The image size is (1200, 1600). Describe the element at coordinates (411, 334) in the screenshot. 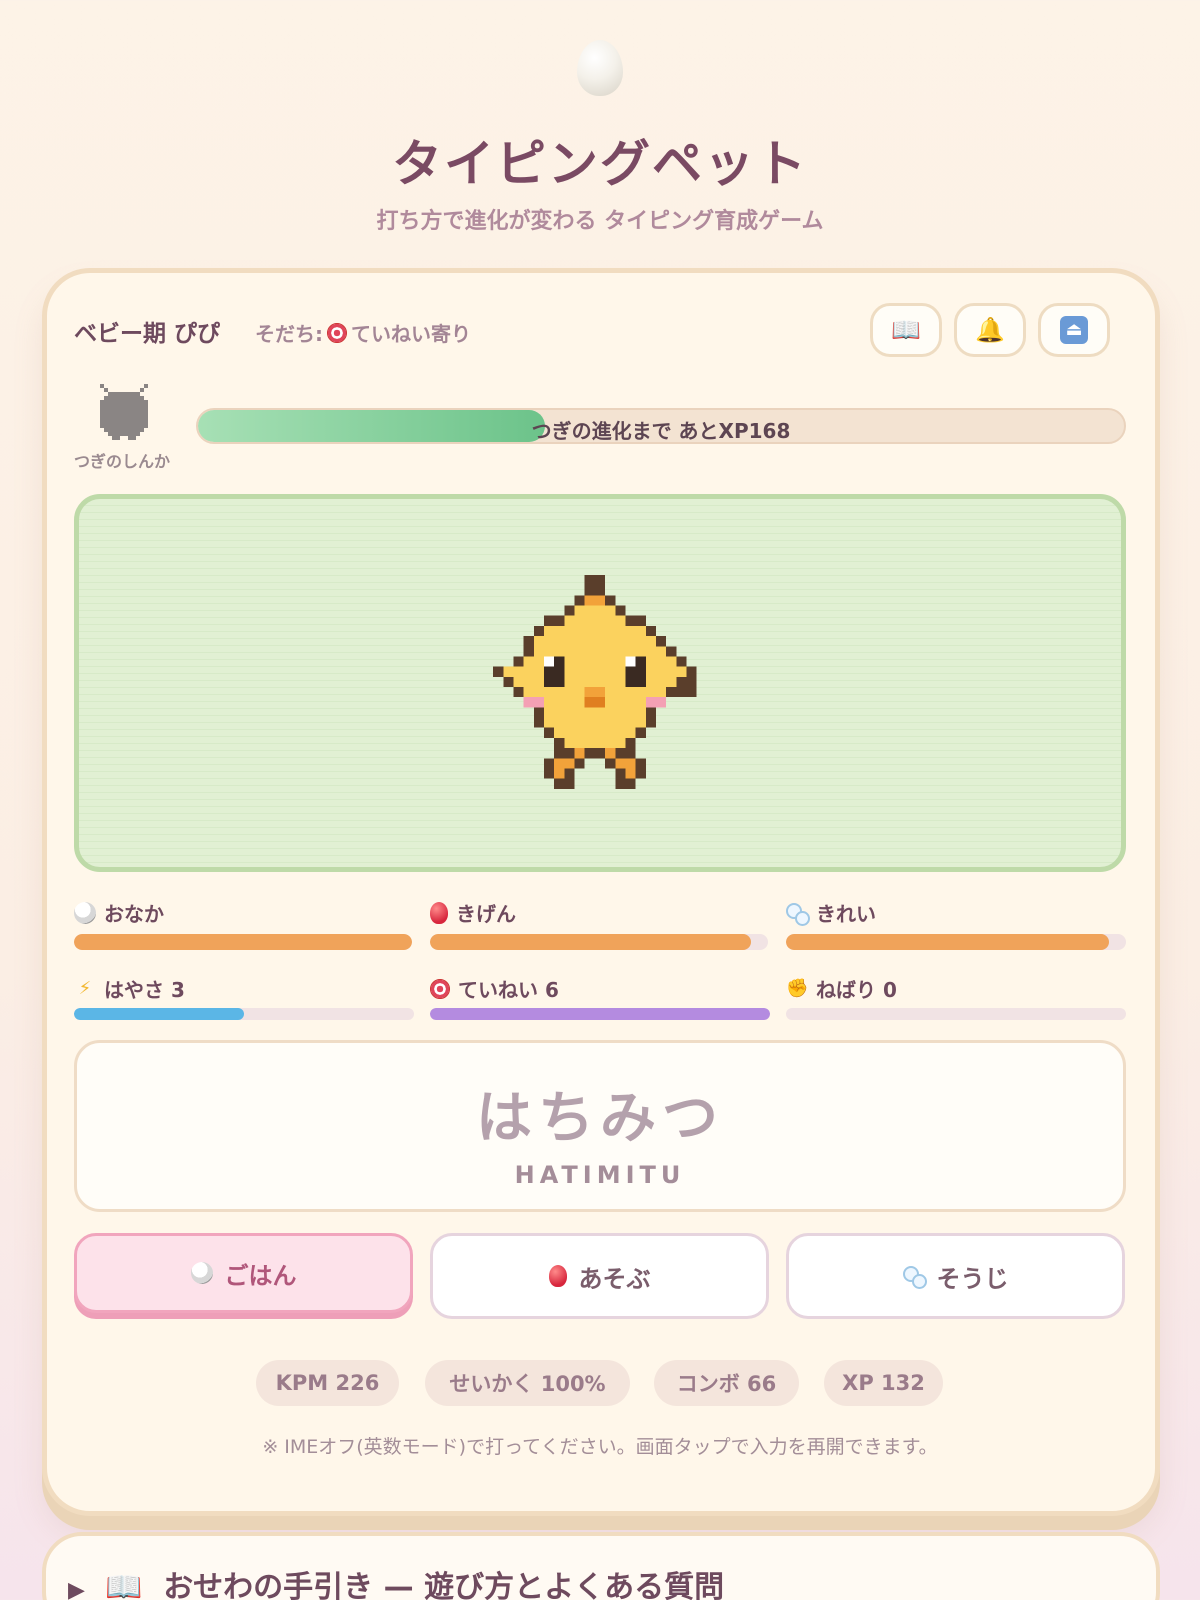

I see `growth-trait-value: ていねい寄り` at that location.